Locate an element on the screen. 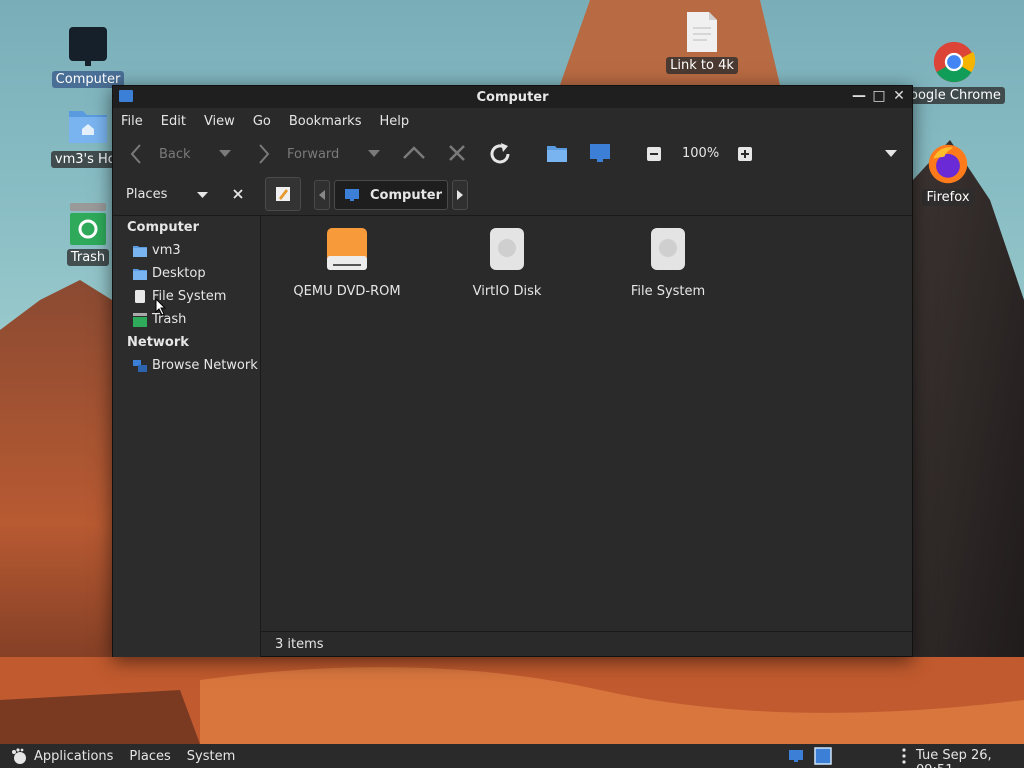 The width and height of the screenshot is (1024, 768). gnome-foot-icon is located at coordinates (19, 756).